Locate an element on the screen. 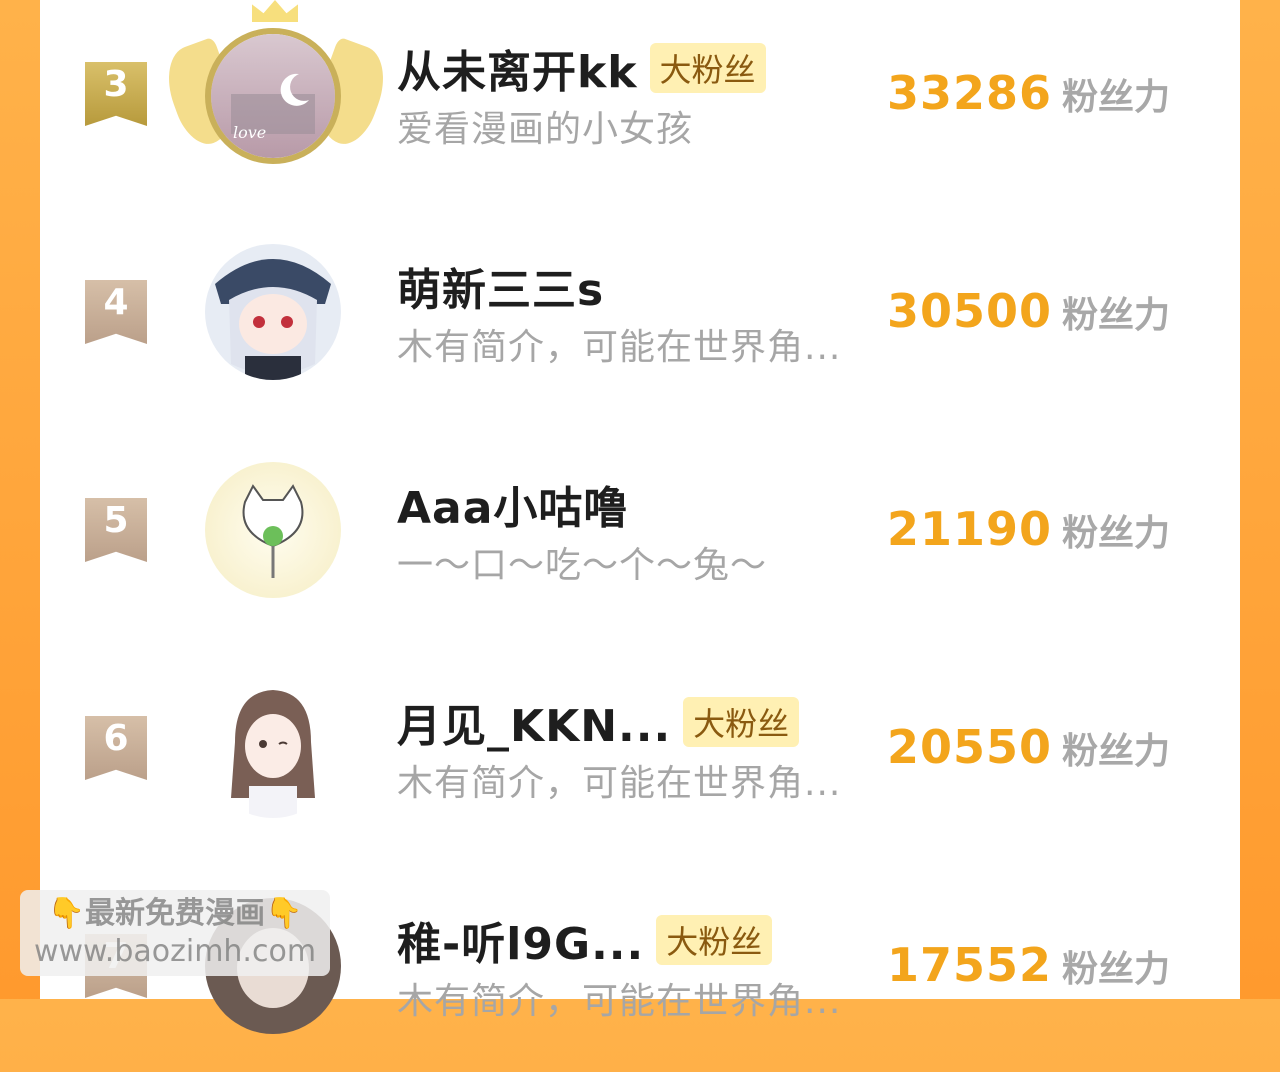  score-value: 20550 is located at coordinates (969, 747).